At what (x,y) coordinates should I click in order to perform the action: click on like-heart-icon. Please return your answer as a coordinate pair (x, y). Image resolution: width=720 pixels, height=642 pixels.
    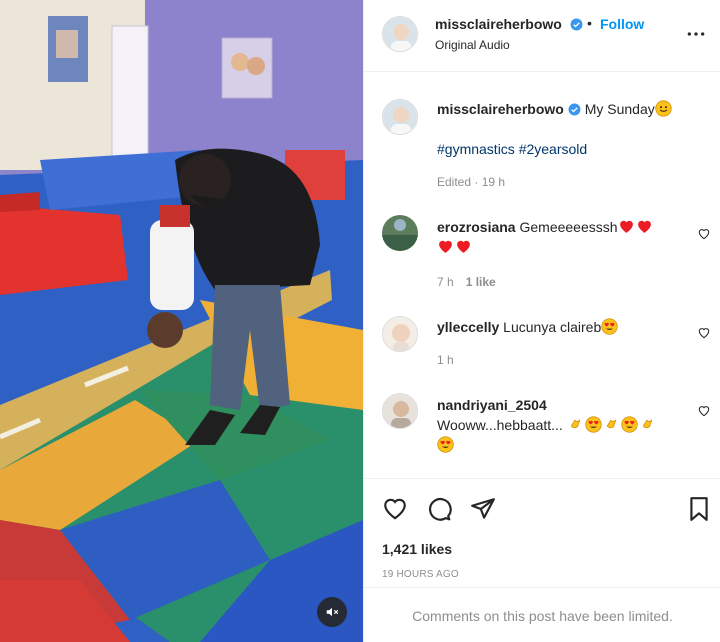
    Looking at the image, I should click on (395, 509).